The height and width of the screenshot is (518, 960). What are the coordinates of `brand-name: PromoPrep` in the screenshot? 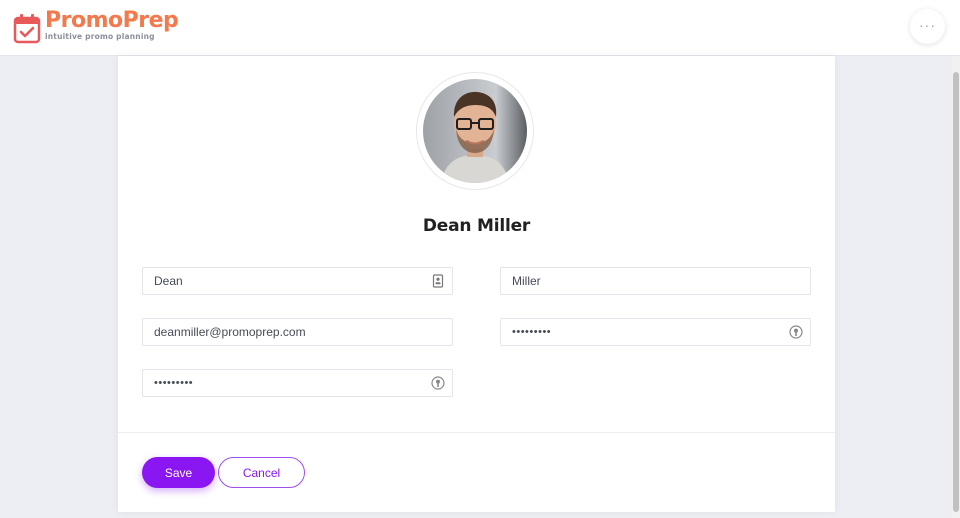 It's located at (112, 20).